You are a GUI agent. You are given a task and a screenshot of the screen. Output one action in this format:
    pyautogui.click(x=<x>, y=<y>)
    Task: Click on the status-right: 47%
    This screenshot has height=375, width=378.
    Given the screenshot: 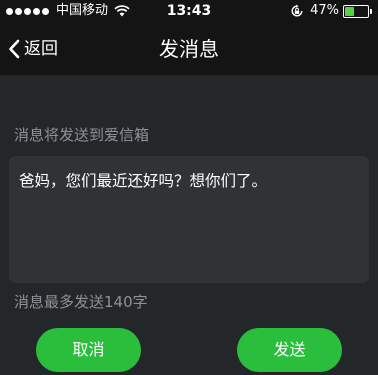 What is the action you would take?
    pyautogui.click(x=331, y=11)
    